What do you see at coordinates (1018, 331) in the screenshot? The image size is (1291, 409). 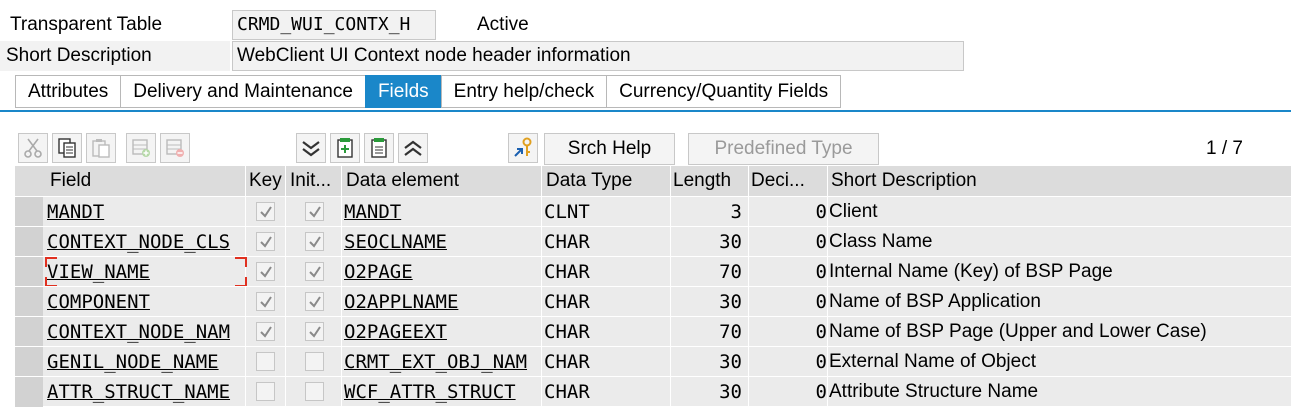 I see `short-description-cell: Name of BSP Page (Upper and Lower Case)` at bounding box center [1018, 331].